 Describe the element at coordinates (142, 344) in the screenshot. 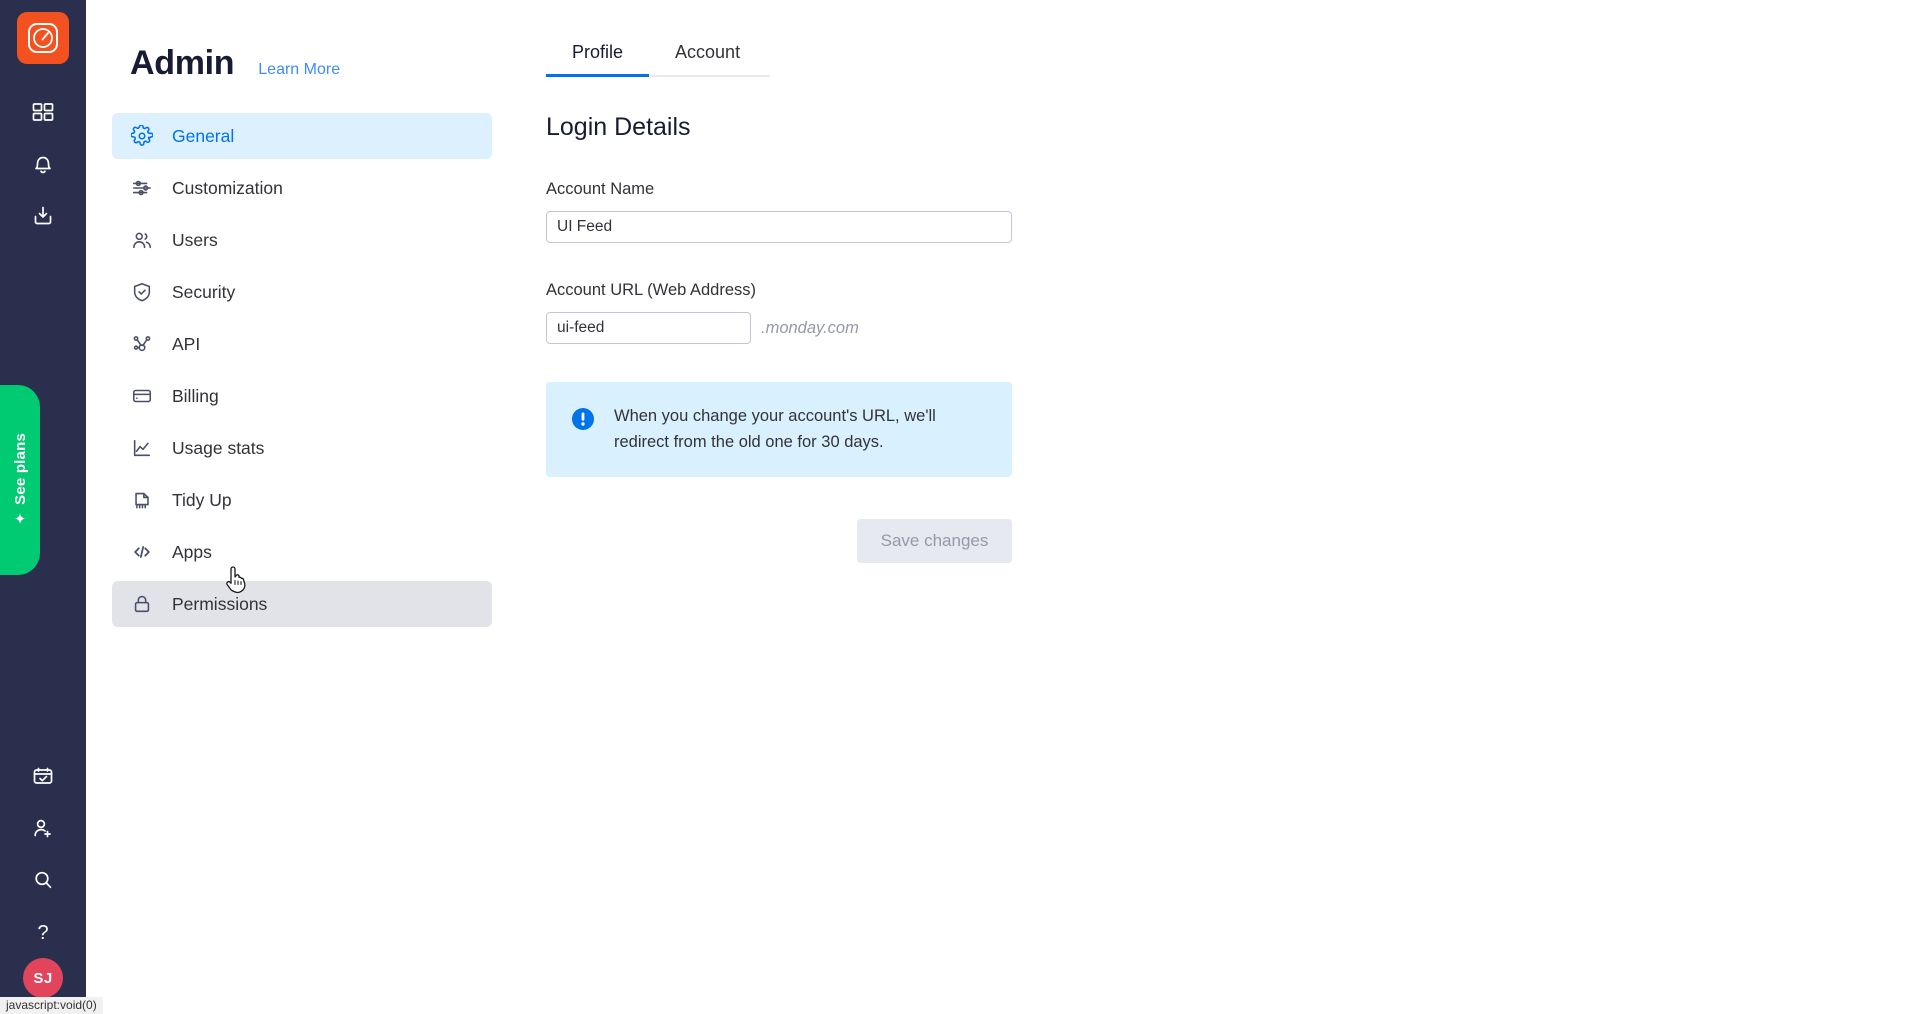

I see `api-nodes-icon` at that location.